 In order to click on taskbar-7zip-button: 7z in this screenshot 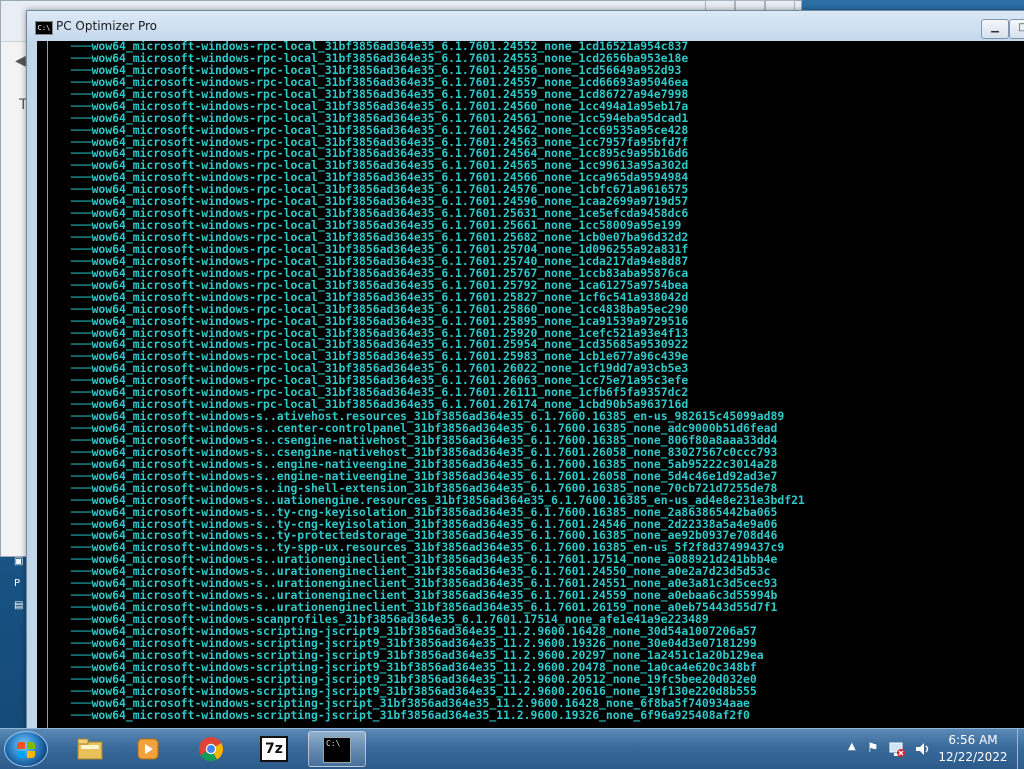, I will do `click(275, 749)`.